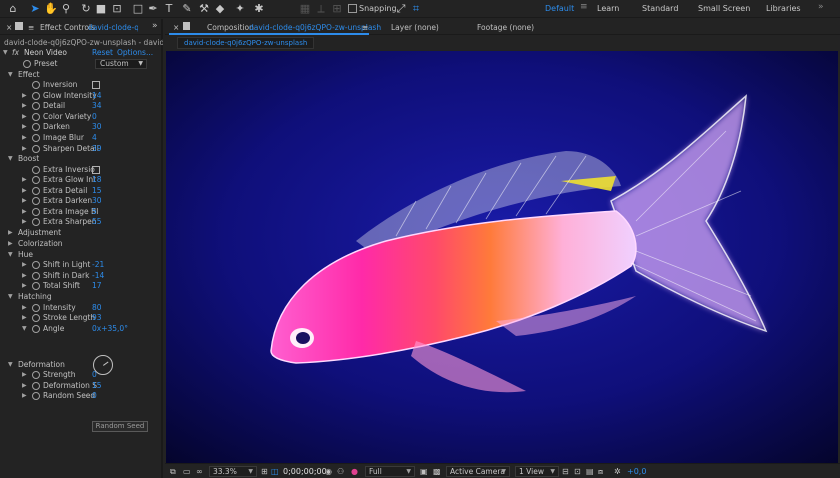  Describe the element at coordinates (186, 26) in the screenshot. I see `comp-lock-icon` at that location.